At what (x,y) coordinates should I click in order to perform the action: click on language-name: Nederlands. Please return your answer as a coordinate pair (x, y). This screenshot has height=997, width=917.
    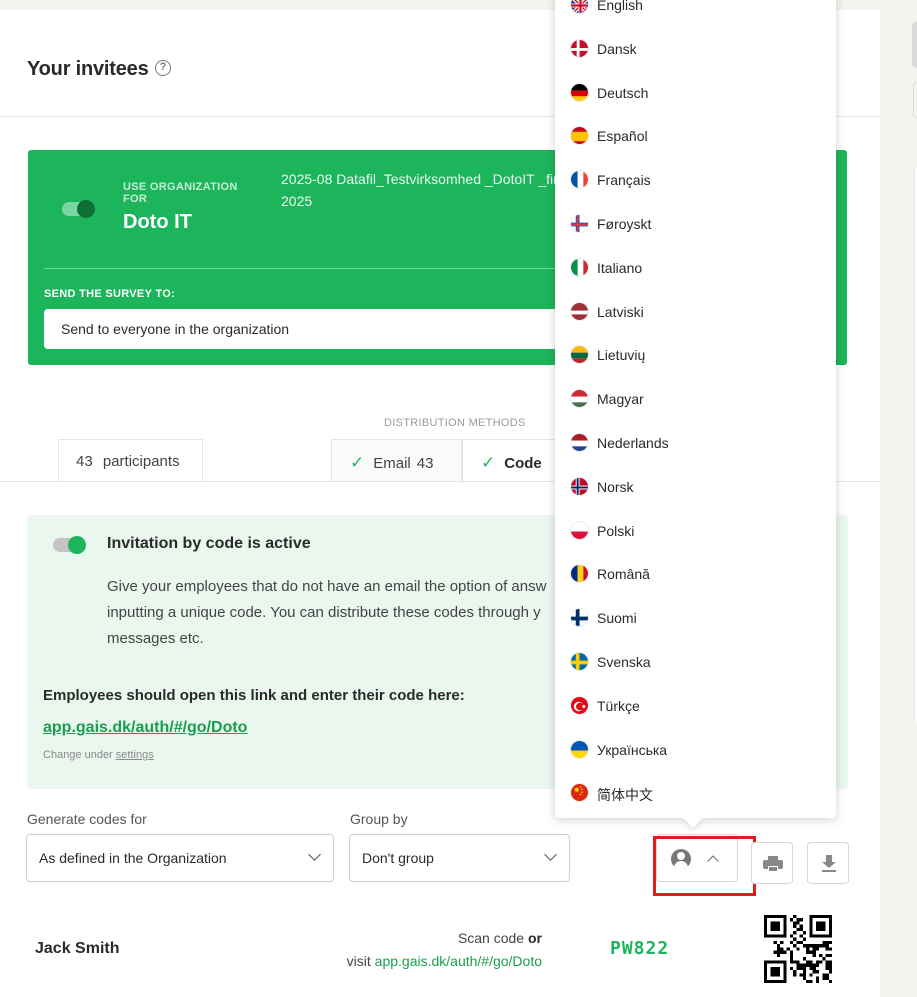
    Looking at the image, I should click on (633, 443).